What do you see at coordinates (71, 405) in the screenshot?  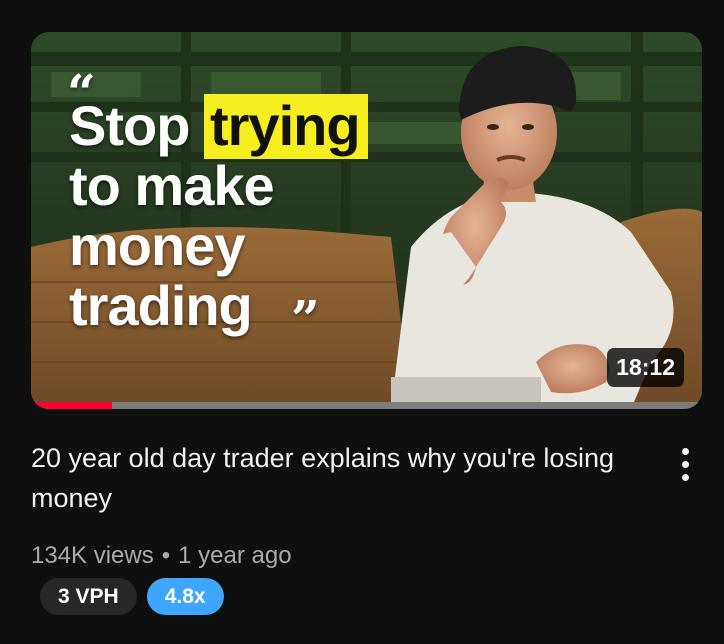 I see `watch-progress-fill` at bounding box center [71, 405].